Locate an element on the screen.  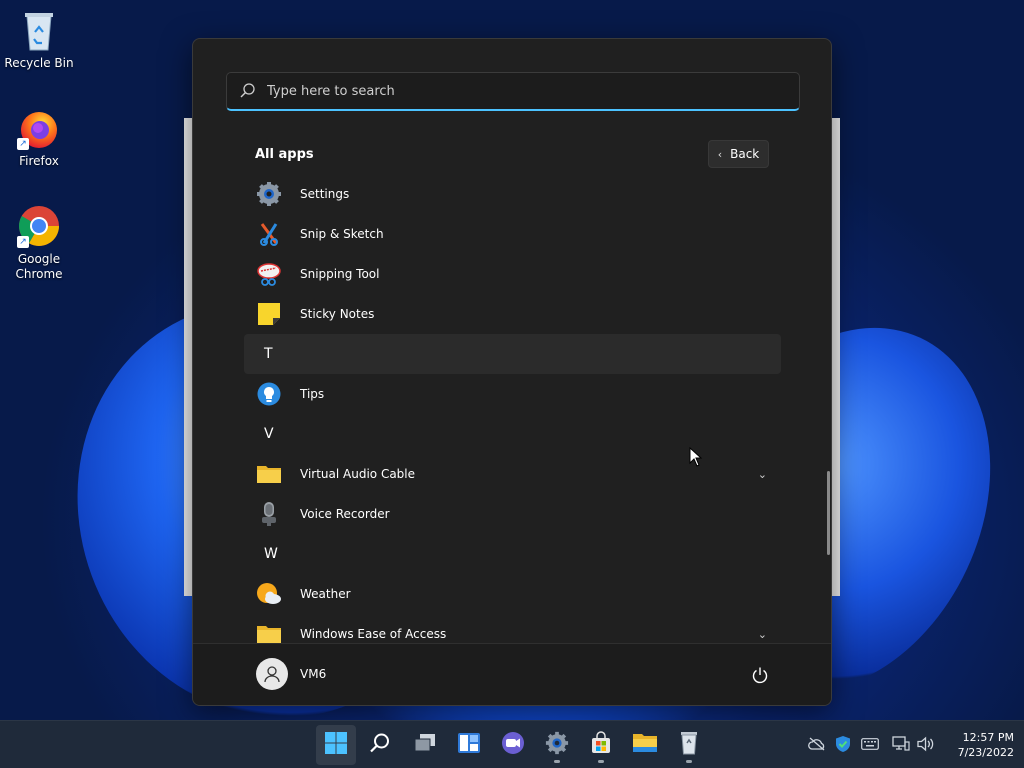
taskbar-widgets-button is located at coordinates (469, 745).